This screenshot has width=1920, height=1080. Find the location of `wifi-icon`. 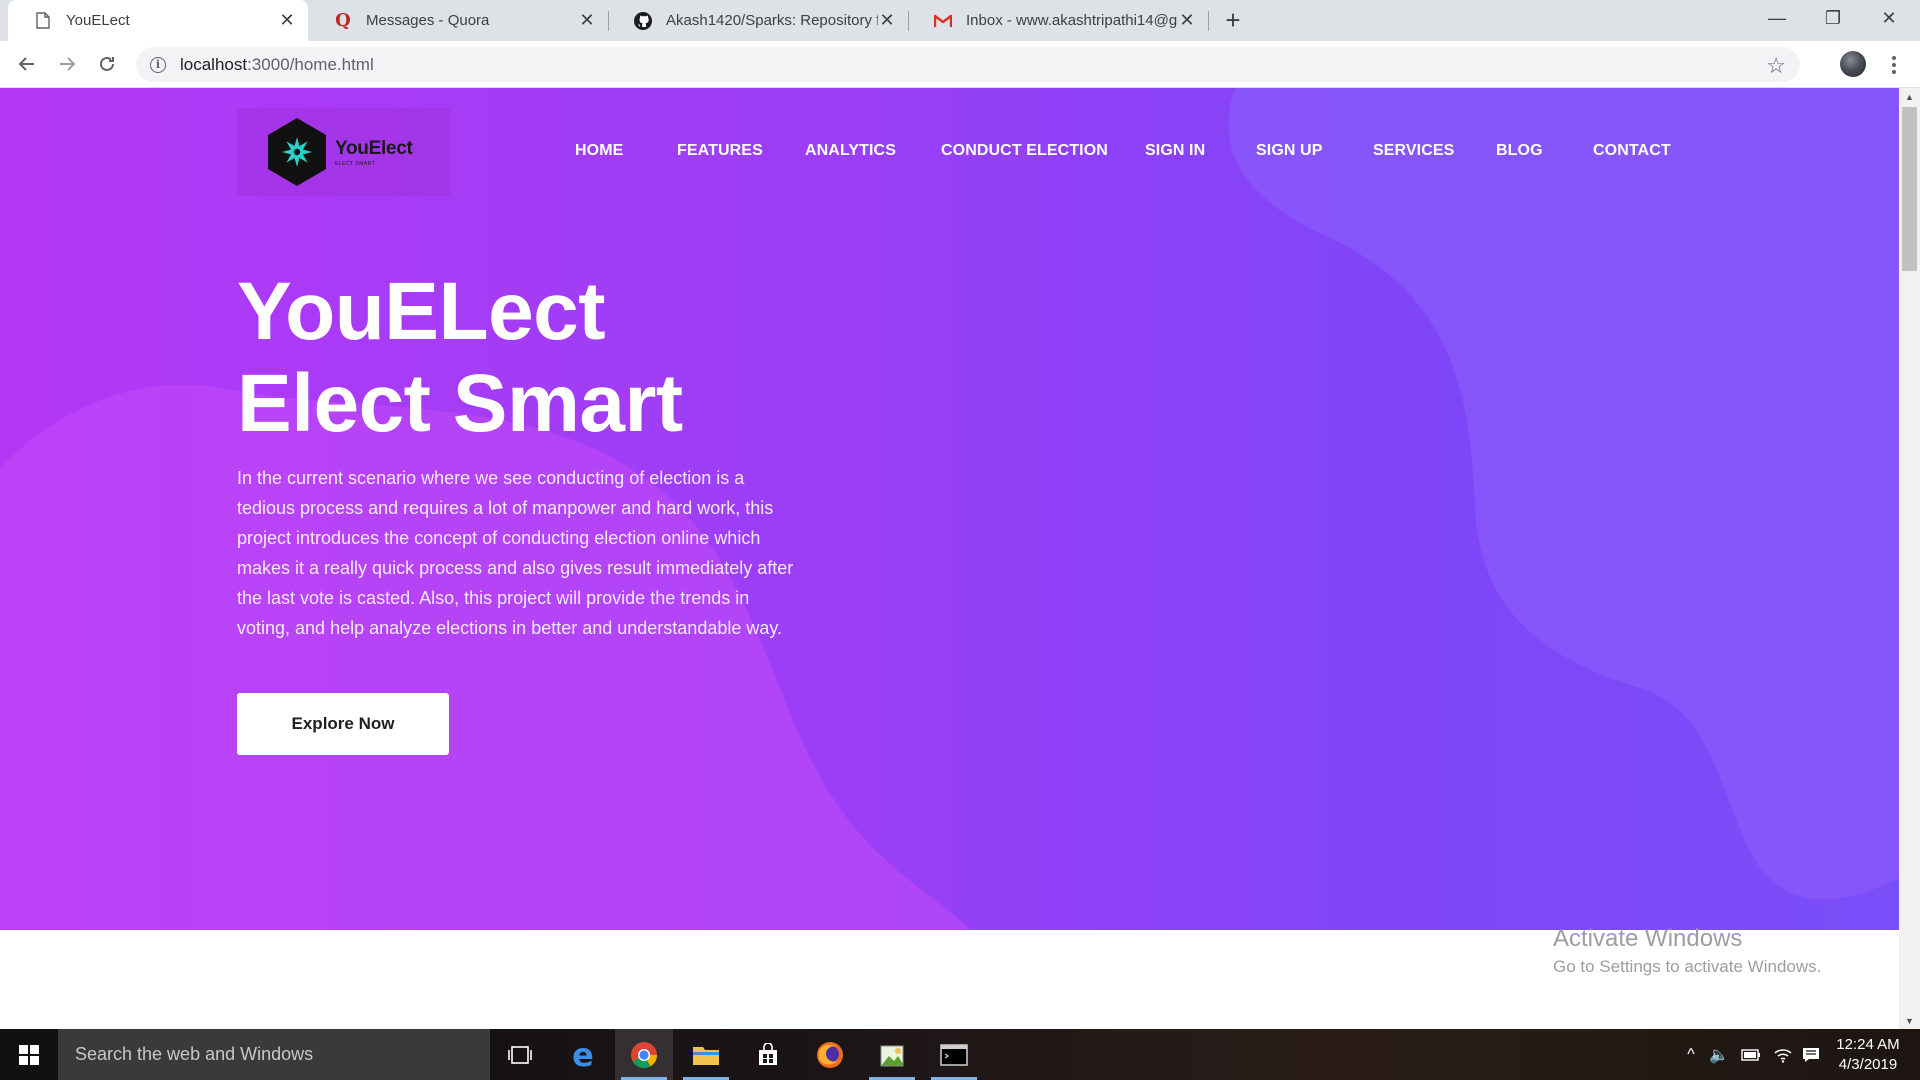

wifi-icon is located at coordinates (1783, 1054).